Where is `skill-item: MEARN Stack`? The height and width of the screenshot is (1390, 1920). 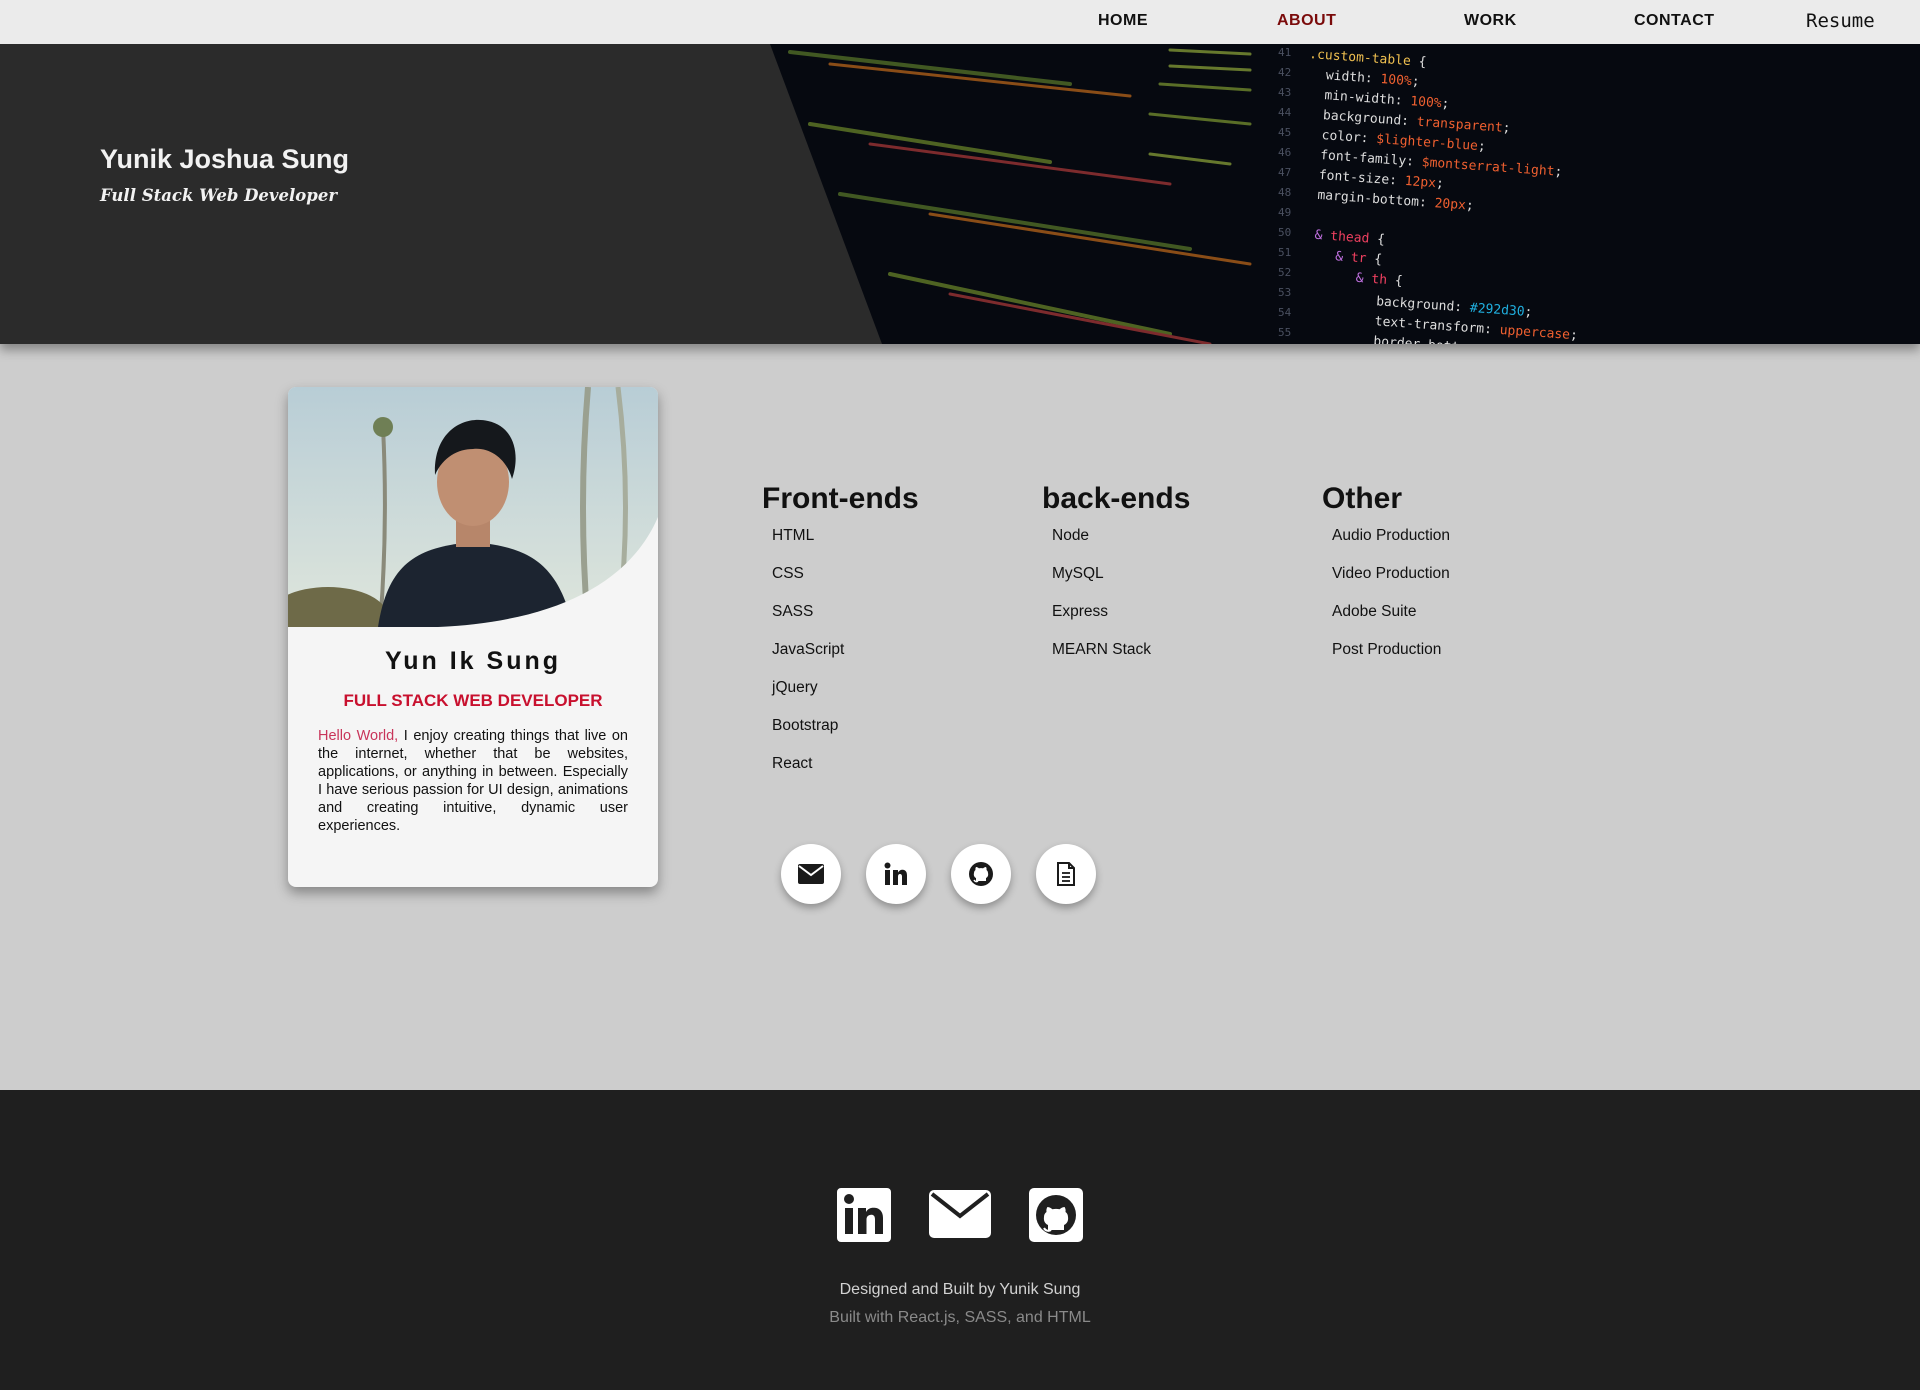
skill-item: MEARN Stack is located at coordinates (1102, 649).